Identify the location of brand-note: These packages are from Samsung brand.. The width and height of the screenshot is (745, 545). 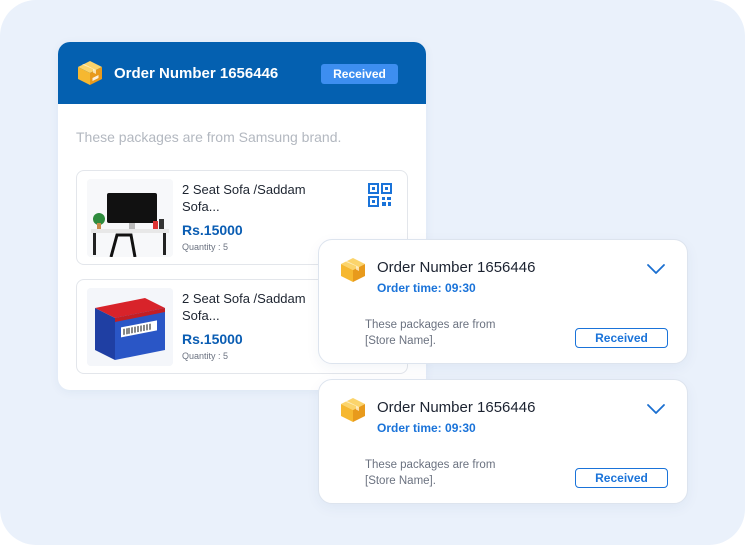
(209, 137).